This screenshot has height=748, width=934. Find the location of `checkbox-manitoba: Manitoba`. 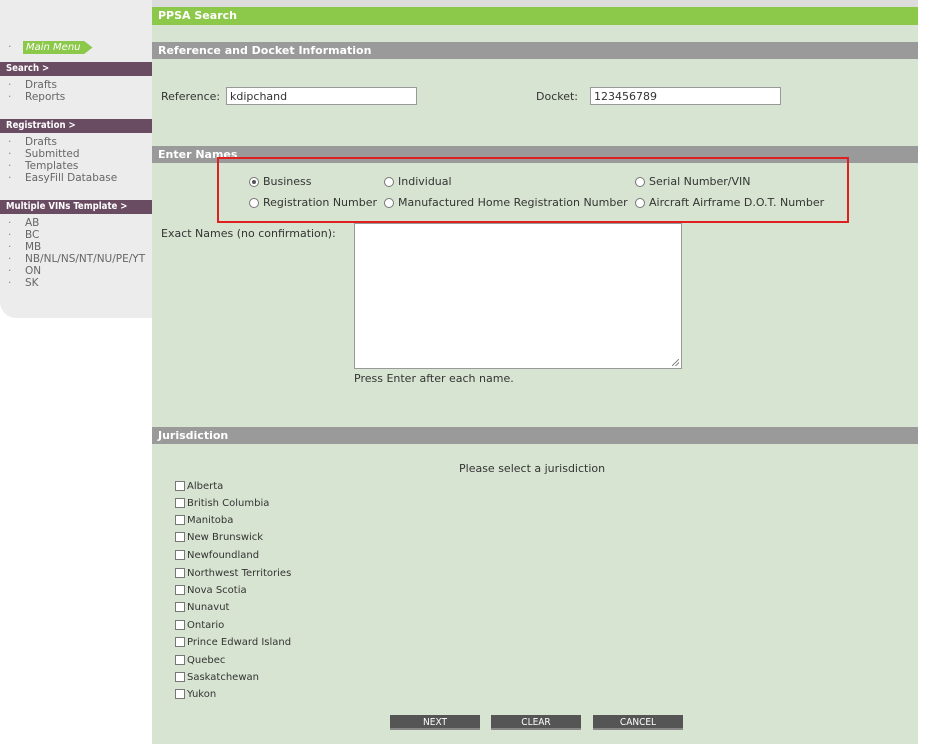

checkbox-manitoba: Manitoba is located at coordinates (204, 520).